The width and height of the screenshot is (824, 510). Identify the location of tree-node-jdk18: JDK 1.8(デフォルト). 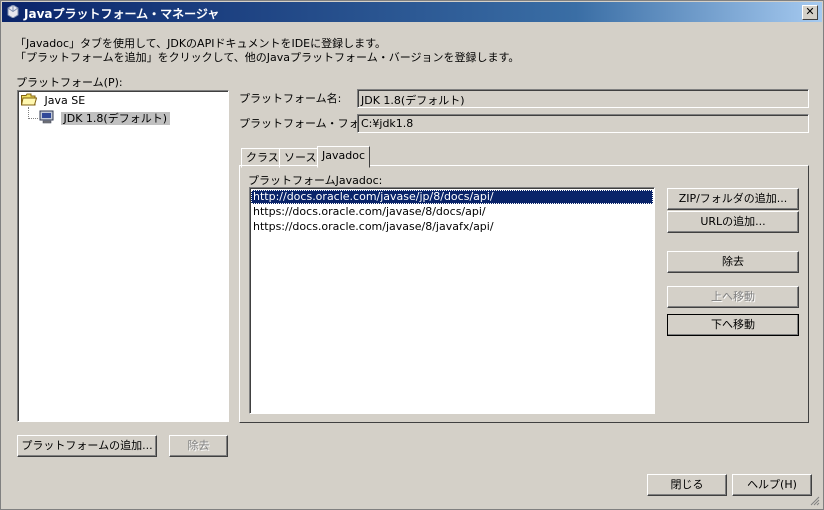
(105, 118).